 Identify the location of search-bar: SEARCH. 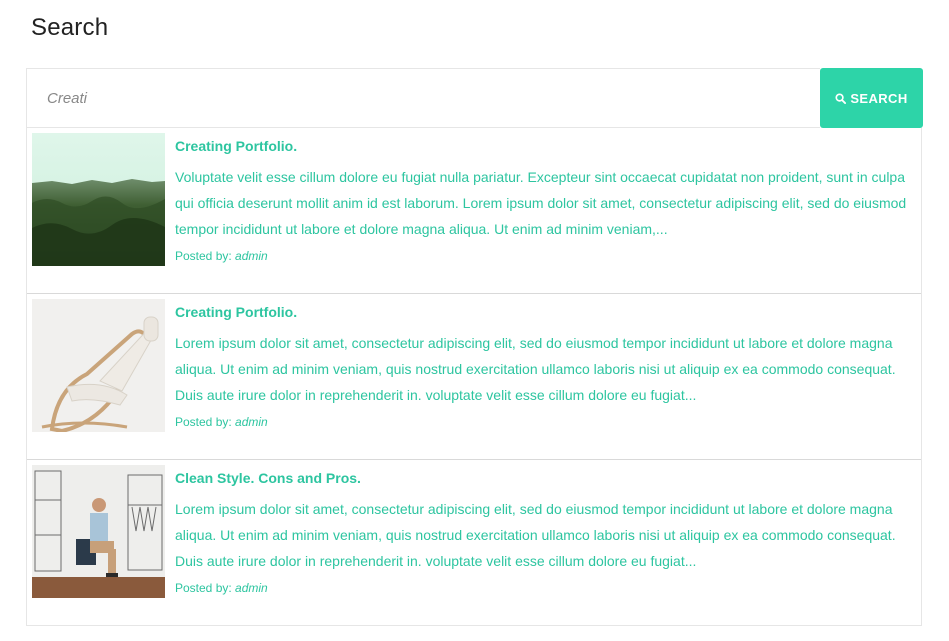
(474, 98).